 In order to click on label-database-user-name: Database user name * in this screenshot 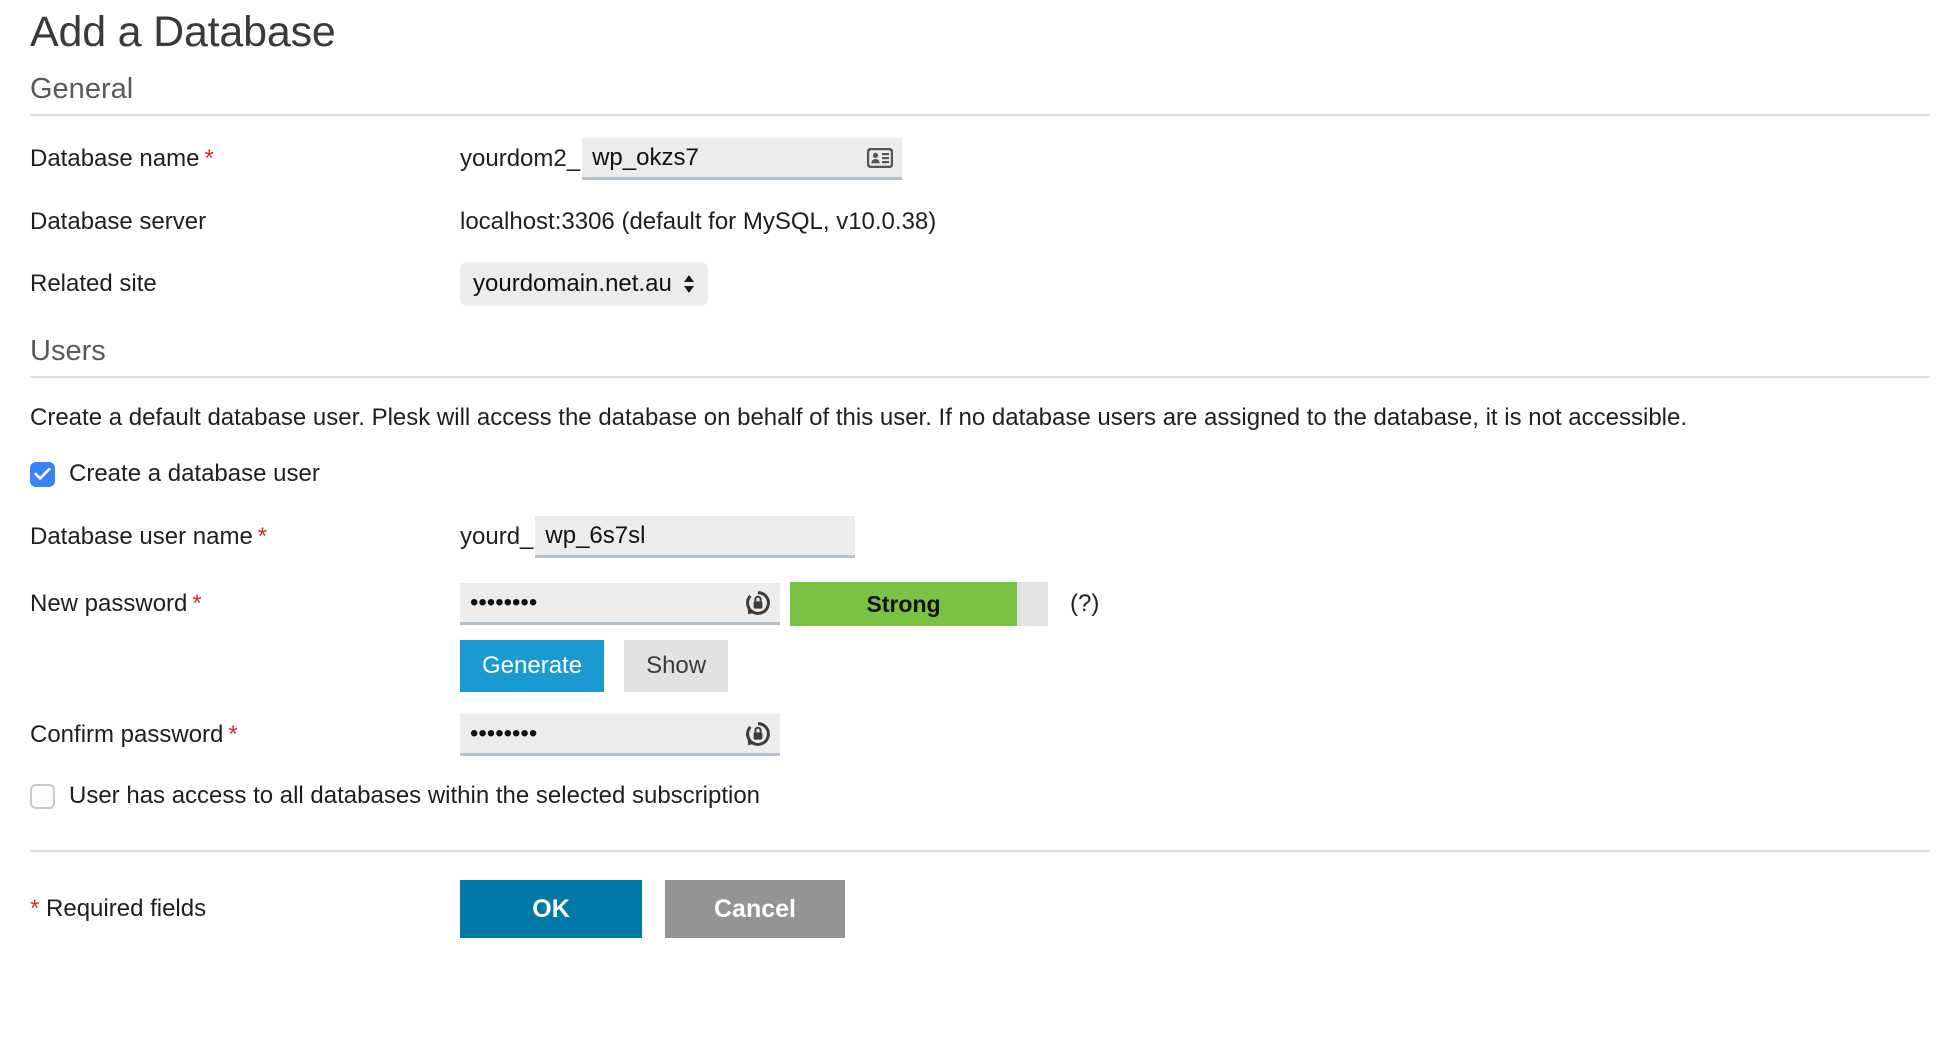, I will do `click(245, 537)`.